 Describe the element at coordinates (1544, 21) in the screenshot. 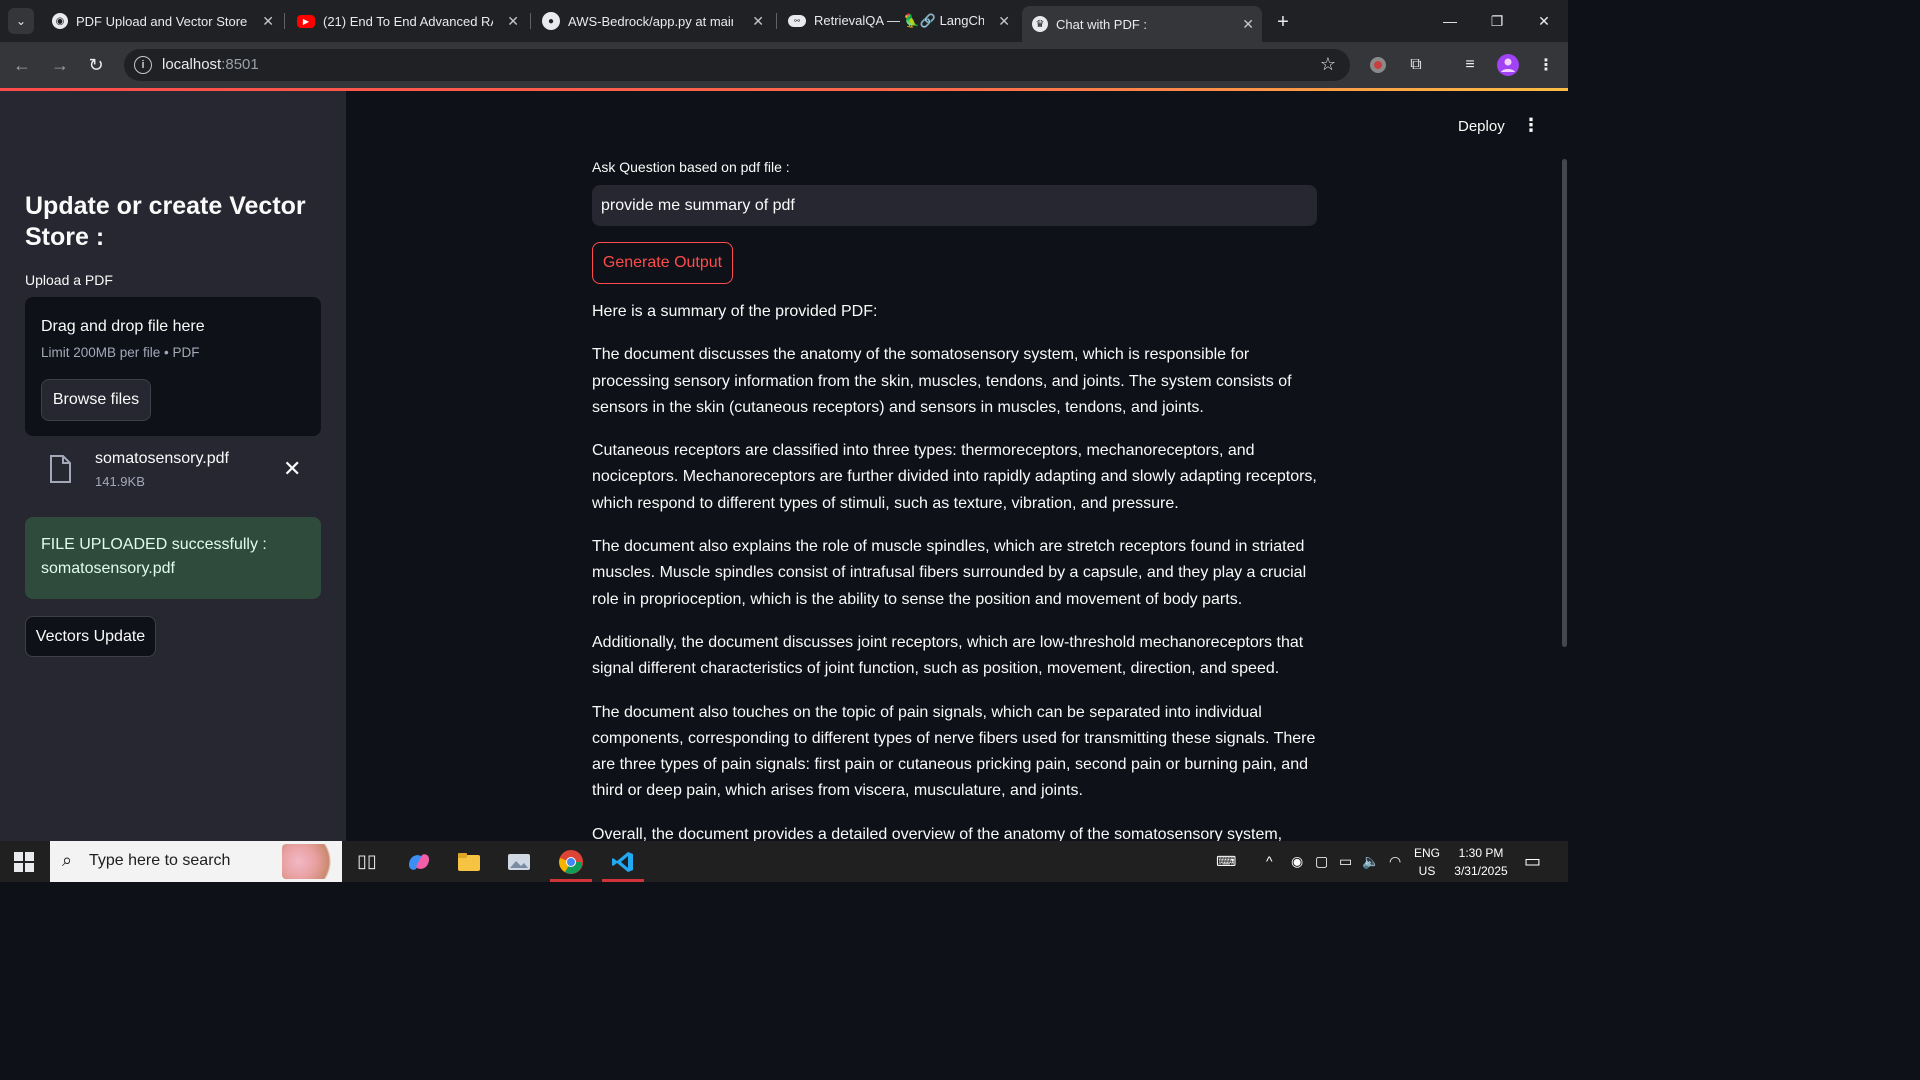

I see `close-window-icon: ✕` at that location.